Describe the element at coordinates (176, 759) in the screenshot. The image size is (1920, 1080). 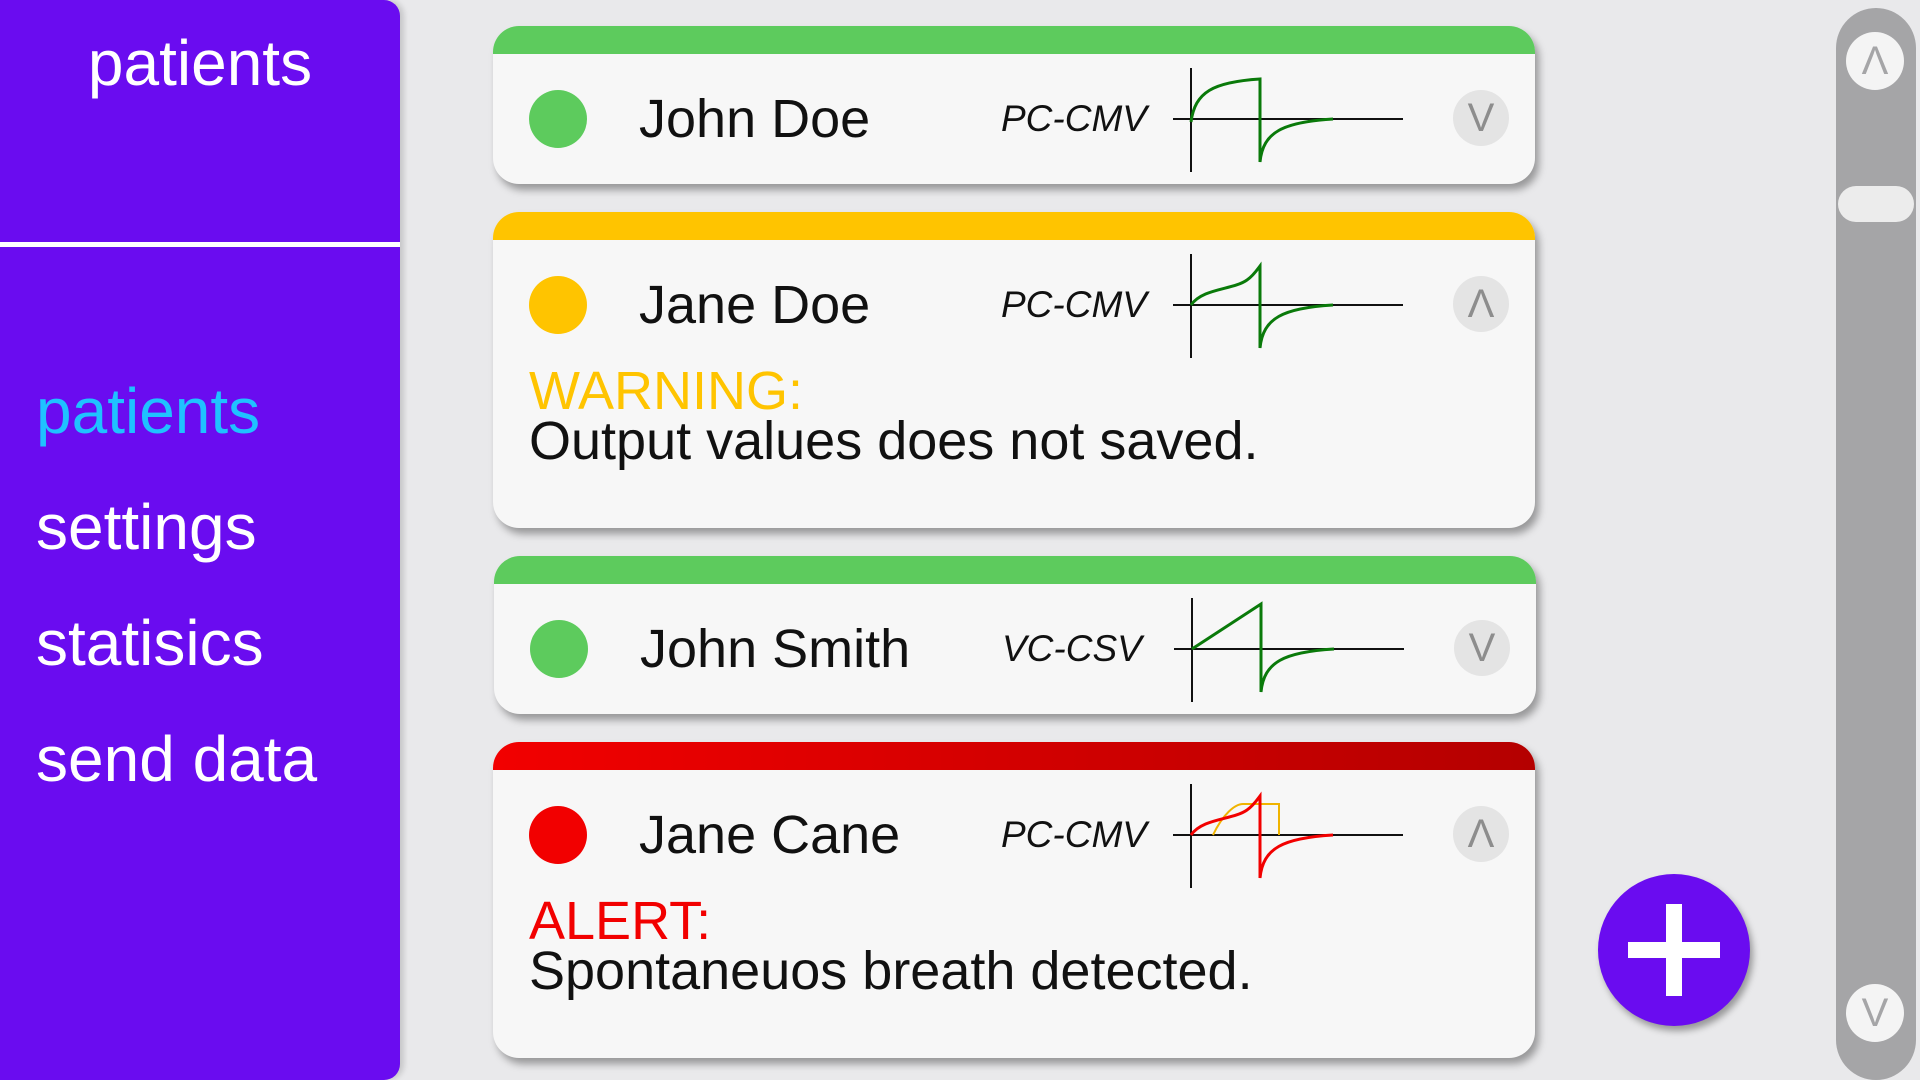
I see `nav-item-send-data: send data` at that location.